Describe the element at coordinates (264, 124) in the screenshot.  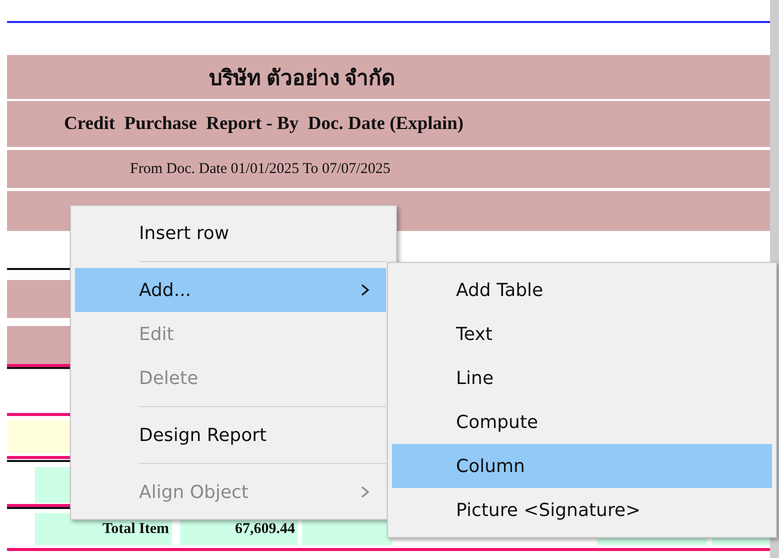
I see `report-title: Credit Purchase Report - By Doc. Date (Explain)` at that location.